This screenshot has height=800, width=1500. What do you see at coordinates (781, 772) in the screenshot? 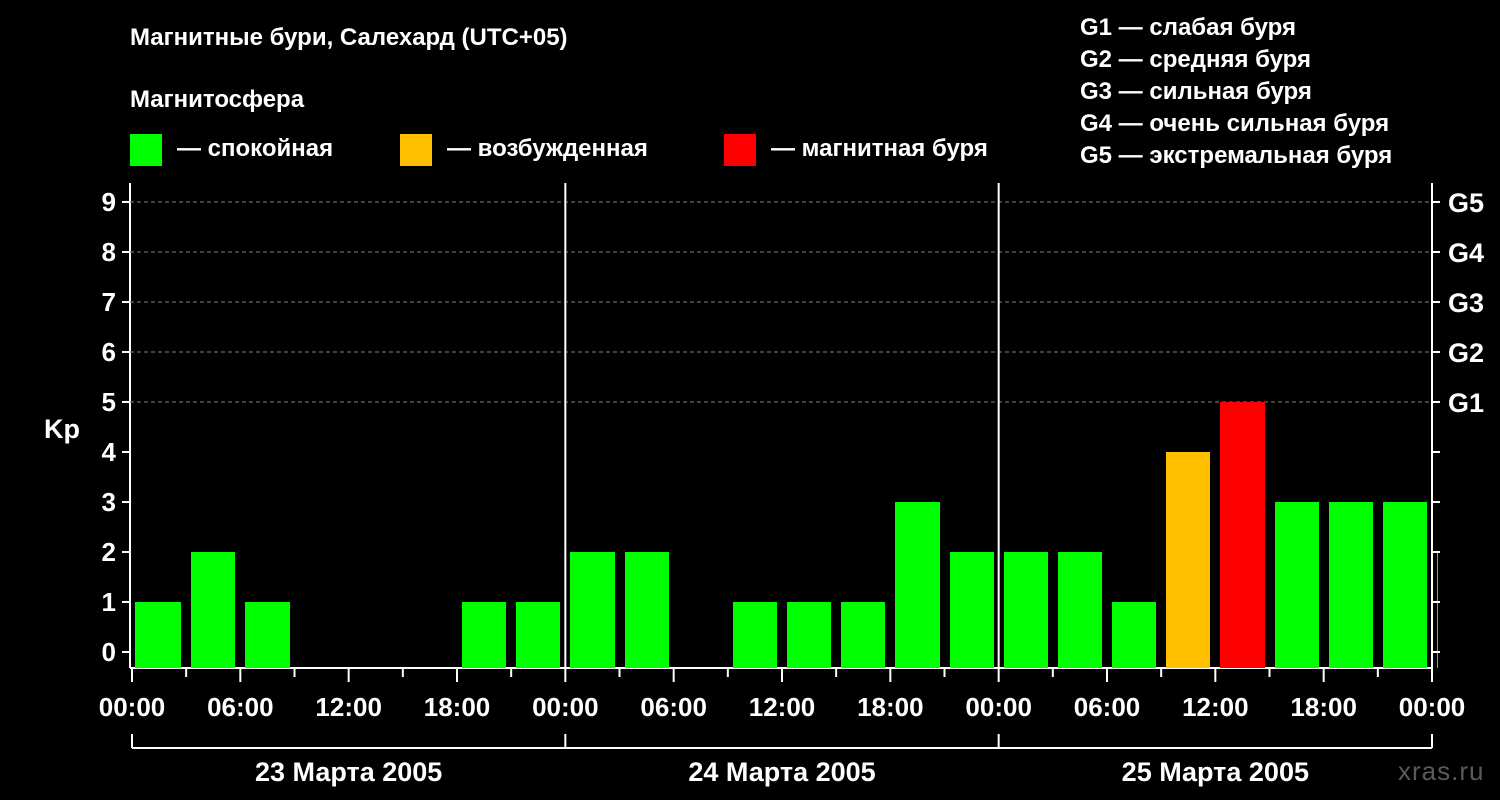
I see `date-label: 24 Марта 2005` at bounding box center [781, 772].